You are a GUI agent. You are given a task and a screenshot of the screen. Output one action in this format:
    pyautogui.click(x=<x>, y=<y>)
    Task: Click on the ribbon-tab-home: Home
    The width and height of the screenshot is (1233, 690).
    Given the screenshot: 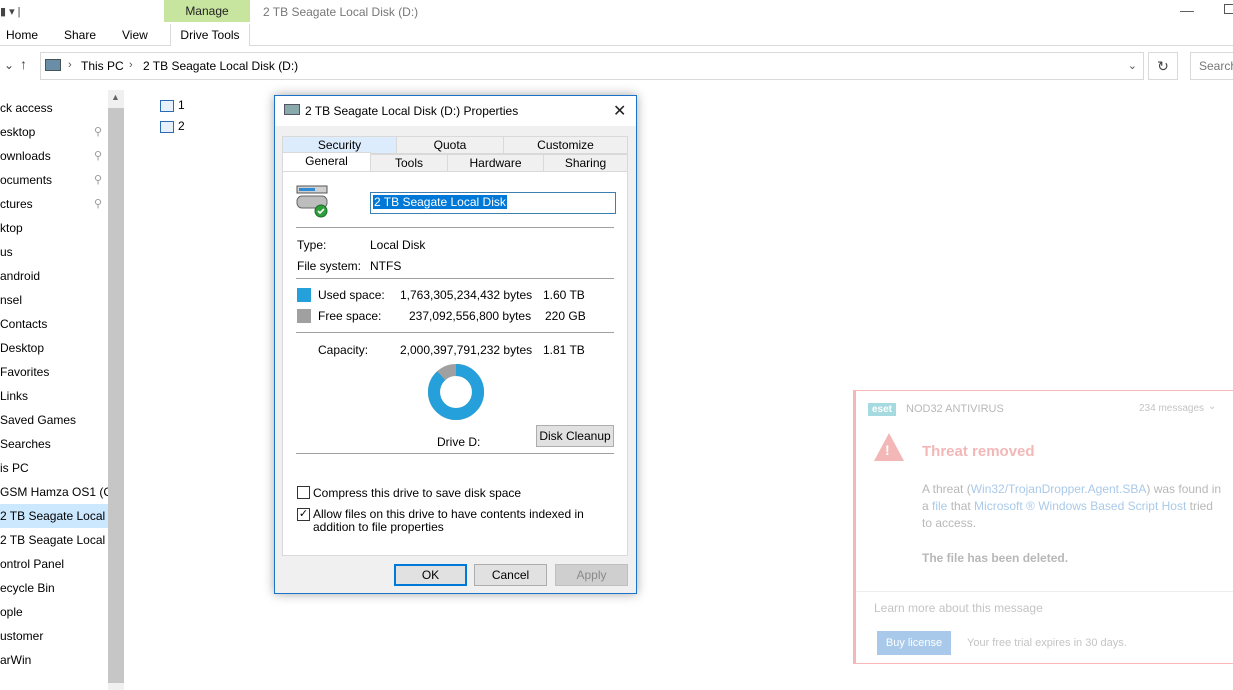 What is the action you would take?
    pyautogui.click(x=22, y=35)
    